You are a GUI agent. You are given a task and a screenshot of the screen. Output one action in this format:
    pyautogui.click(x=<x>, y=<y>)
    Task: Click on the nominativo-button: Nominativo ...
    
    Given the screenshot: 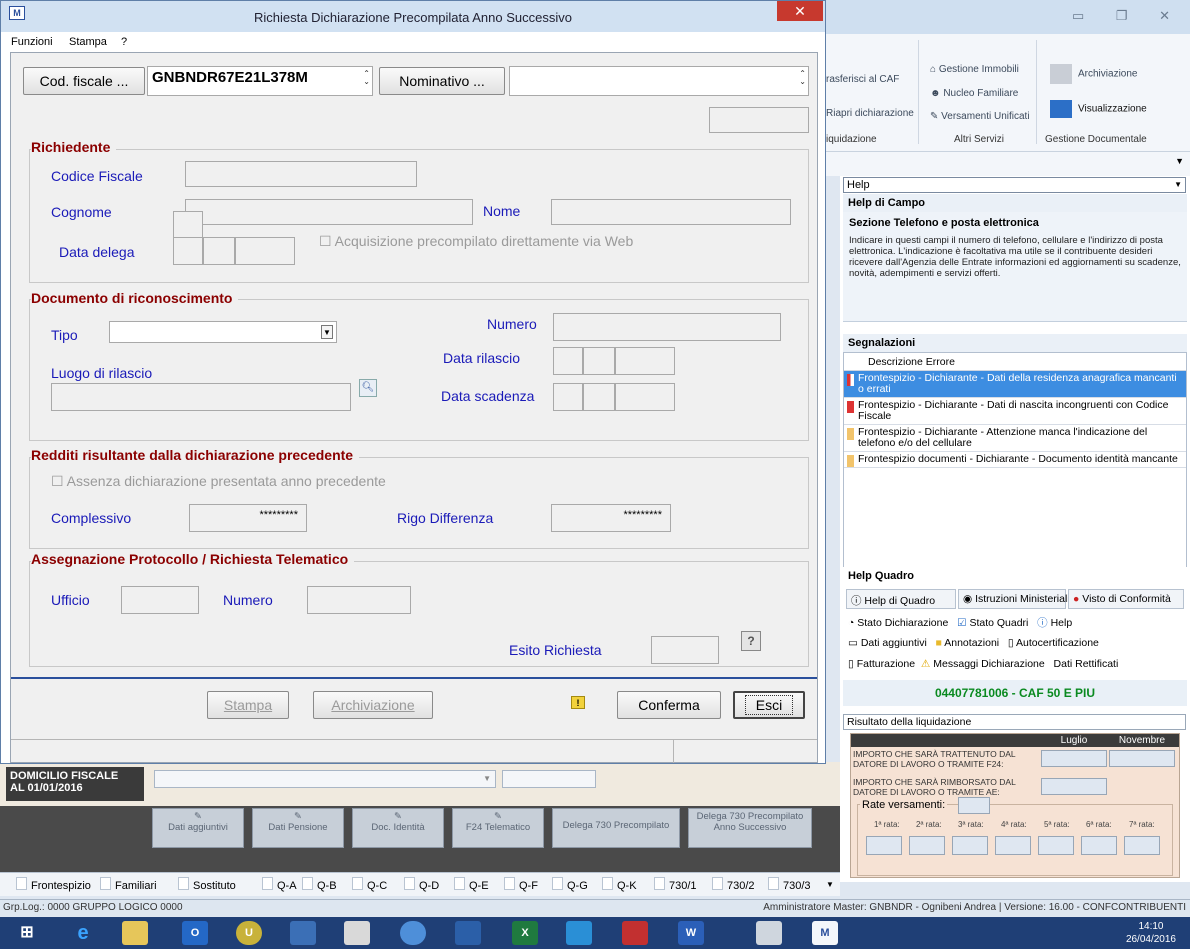 What is the action you would take?
    pyautogui.click(x=442, y=81)
    